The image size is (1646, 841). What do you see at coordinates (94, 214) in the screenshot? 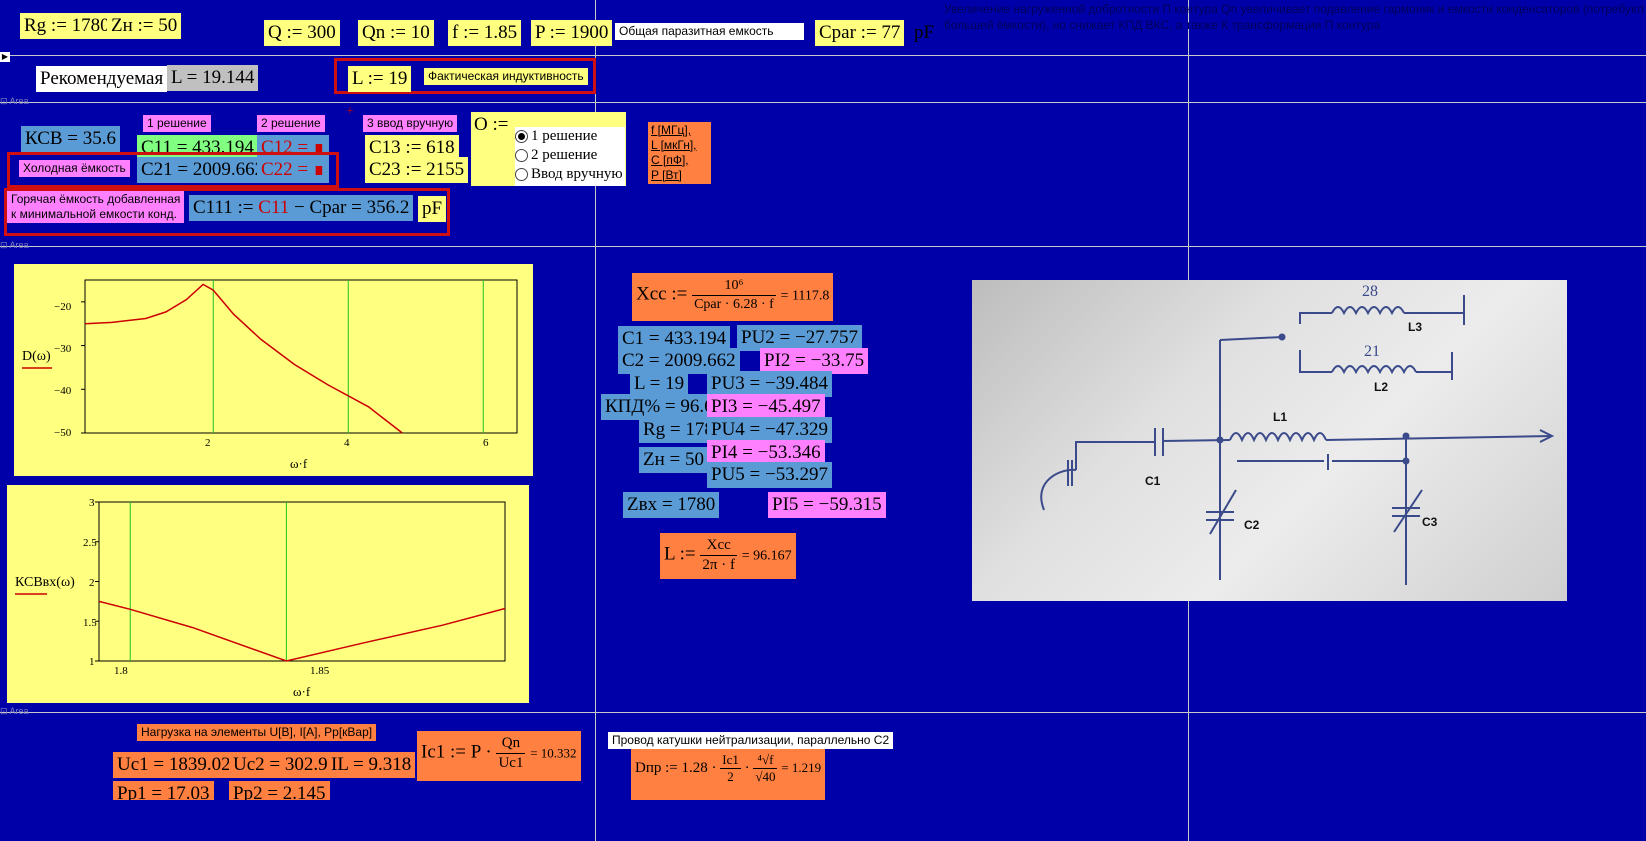
I see `hot-label-line: к минимальной емкости конд.` at bounding box center [94, 214].